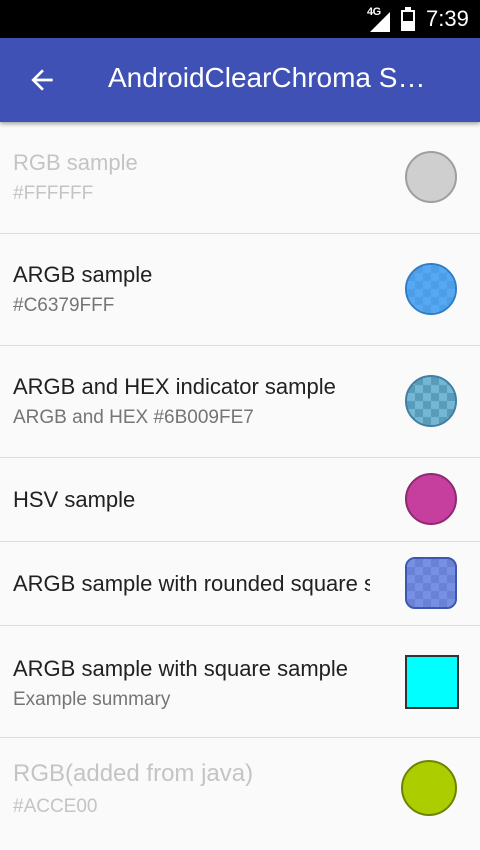  What do you see at coordinates (74, 499) in the screenshot?
I see `preference-title: HSV sample` at bounding box center [74, 499].